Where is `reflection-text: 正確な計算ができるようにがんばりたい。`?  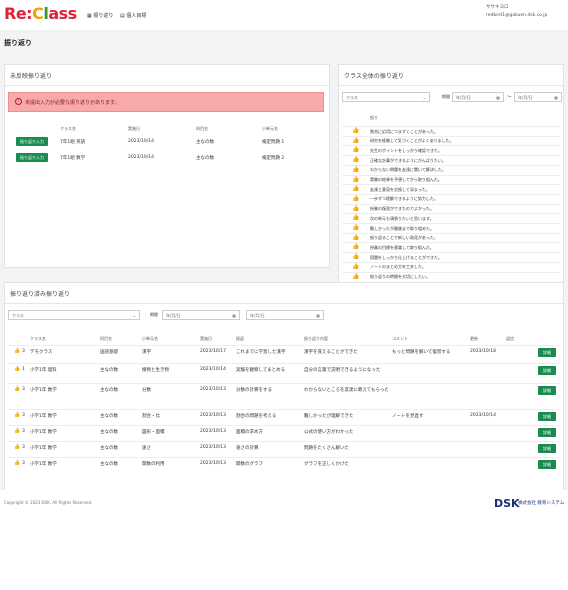
reflection-text: 正確な計算ができるようにがんばりたい。 is located at coordinates (408, 160).